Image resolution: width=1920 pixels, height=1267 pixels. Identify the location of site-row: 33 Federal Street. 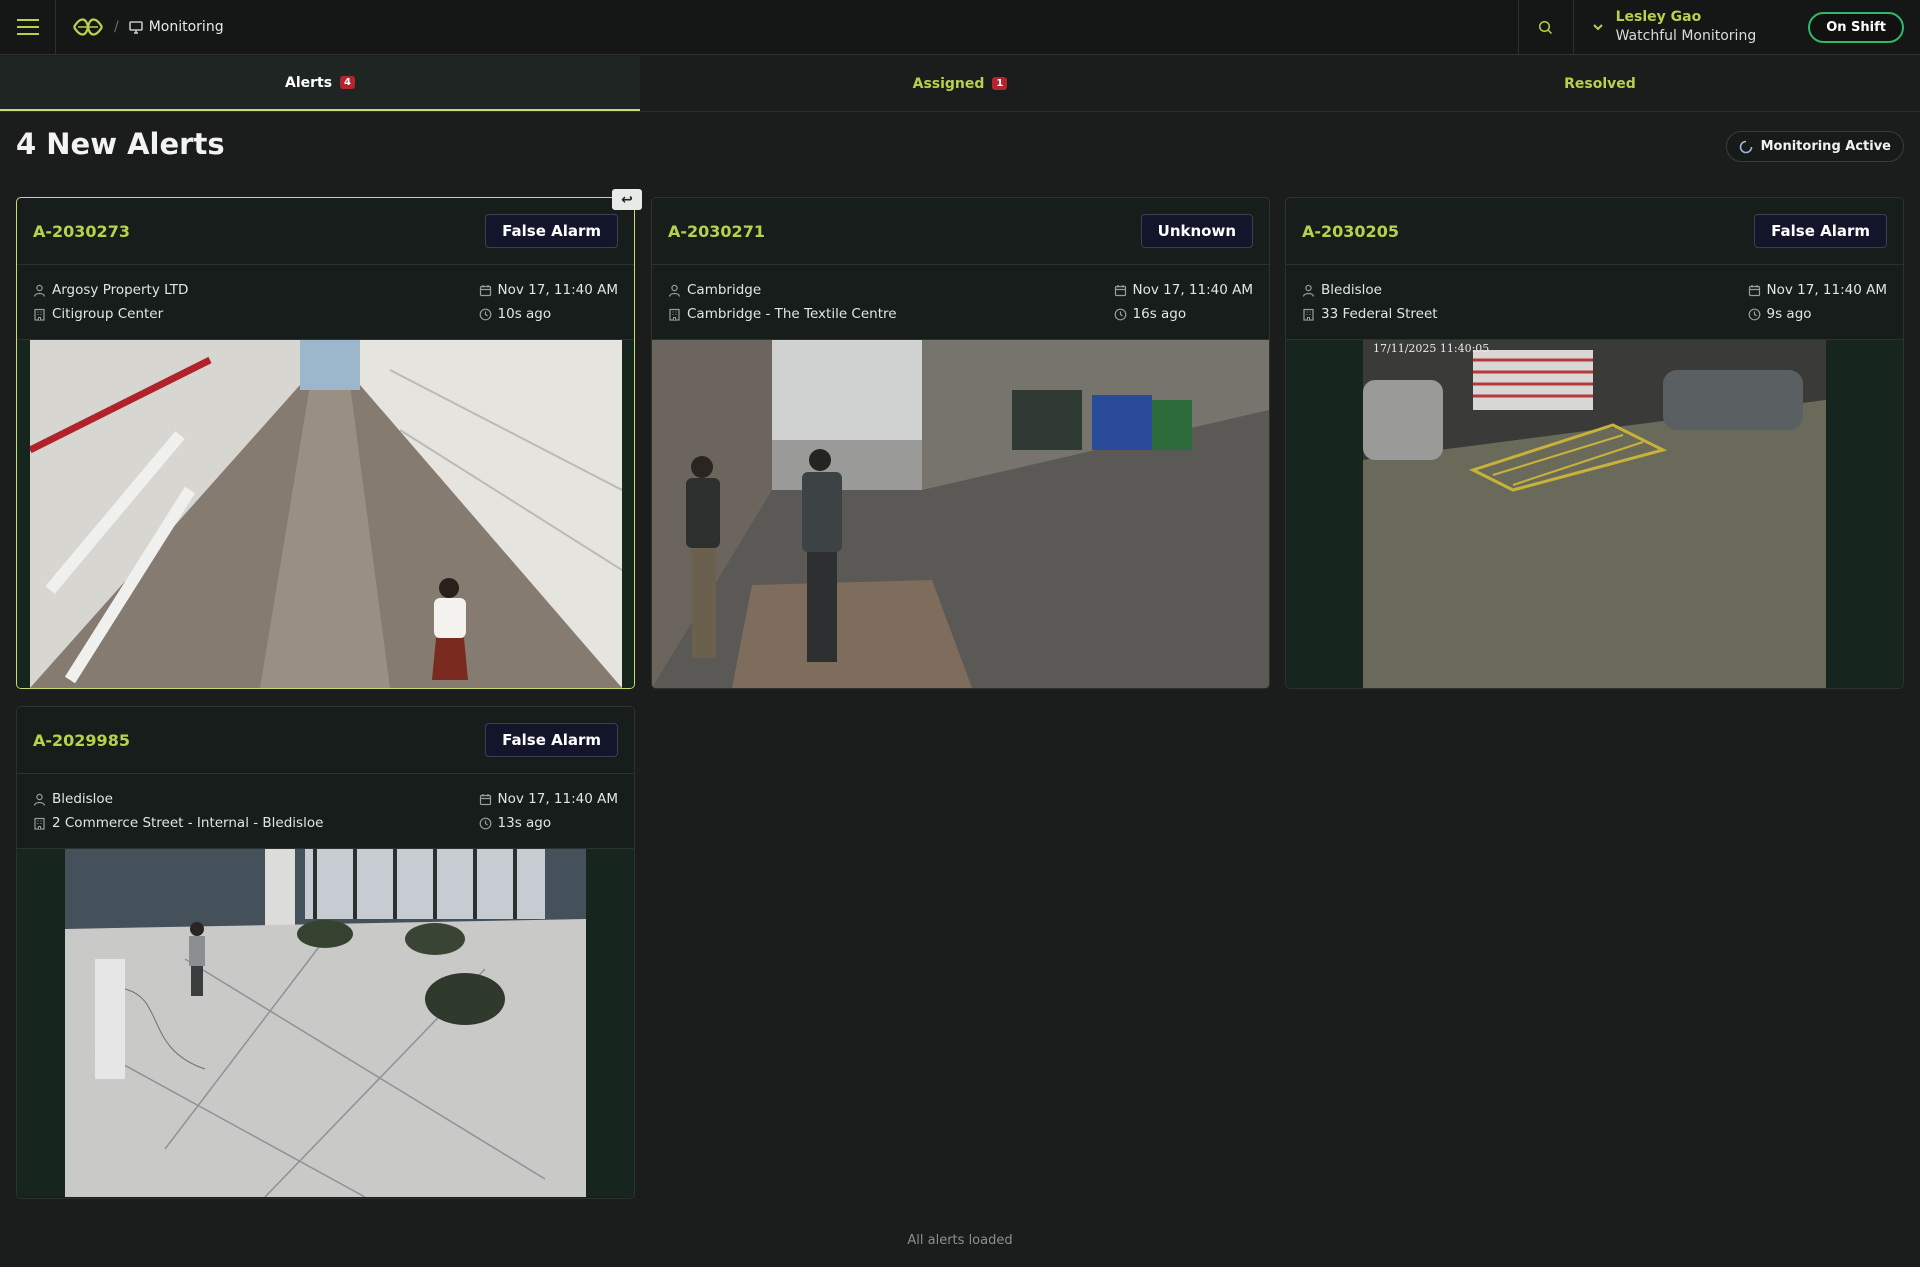
(1370, 314).